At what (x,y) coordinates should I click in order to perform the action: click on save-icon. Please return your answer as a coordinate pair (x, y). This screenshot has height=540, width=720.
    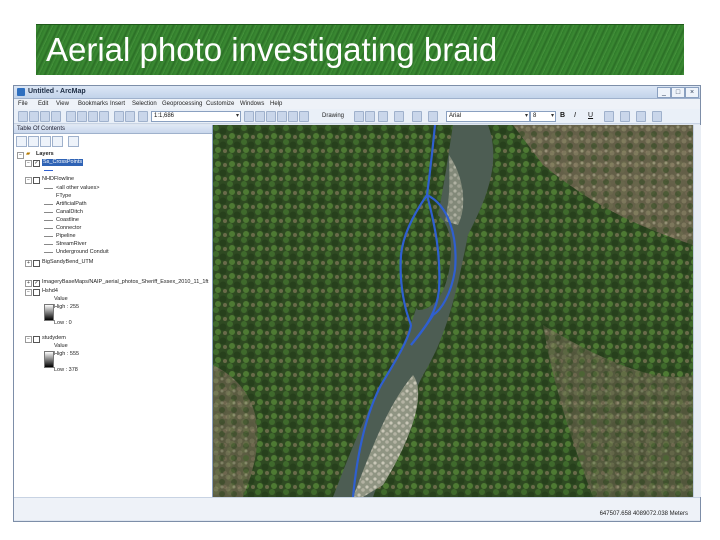
    Looking at the image, I should click on (45, 116).